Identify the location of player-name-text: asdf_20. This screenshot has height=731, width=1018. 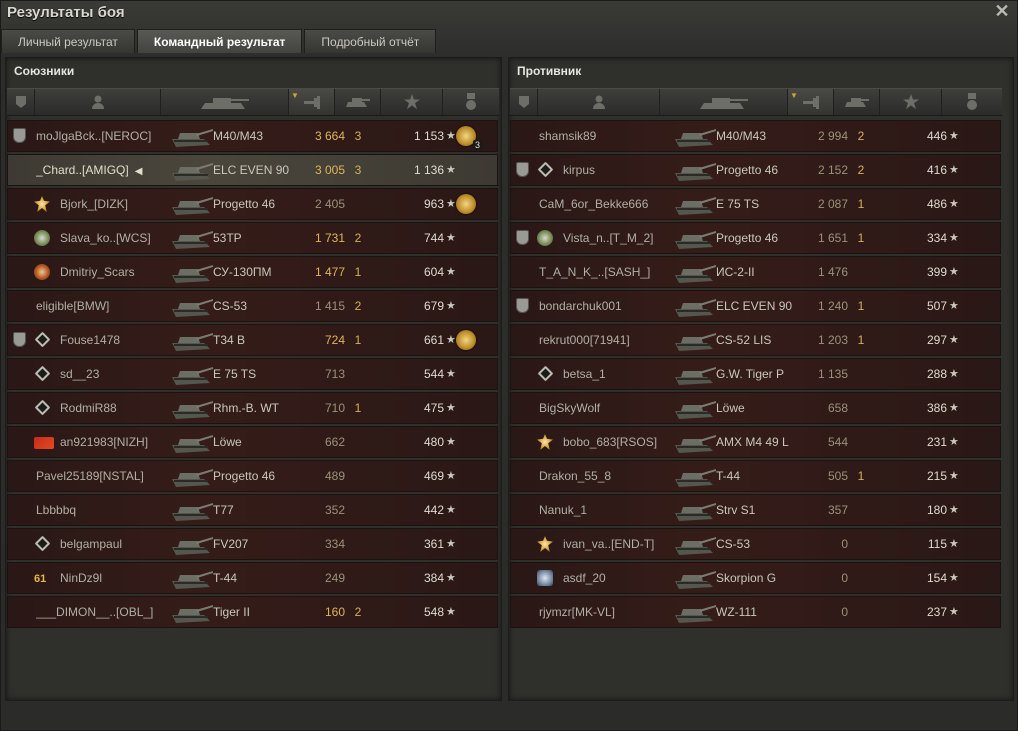
(584, 578).